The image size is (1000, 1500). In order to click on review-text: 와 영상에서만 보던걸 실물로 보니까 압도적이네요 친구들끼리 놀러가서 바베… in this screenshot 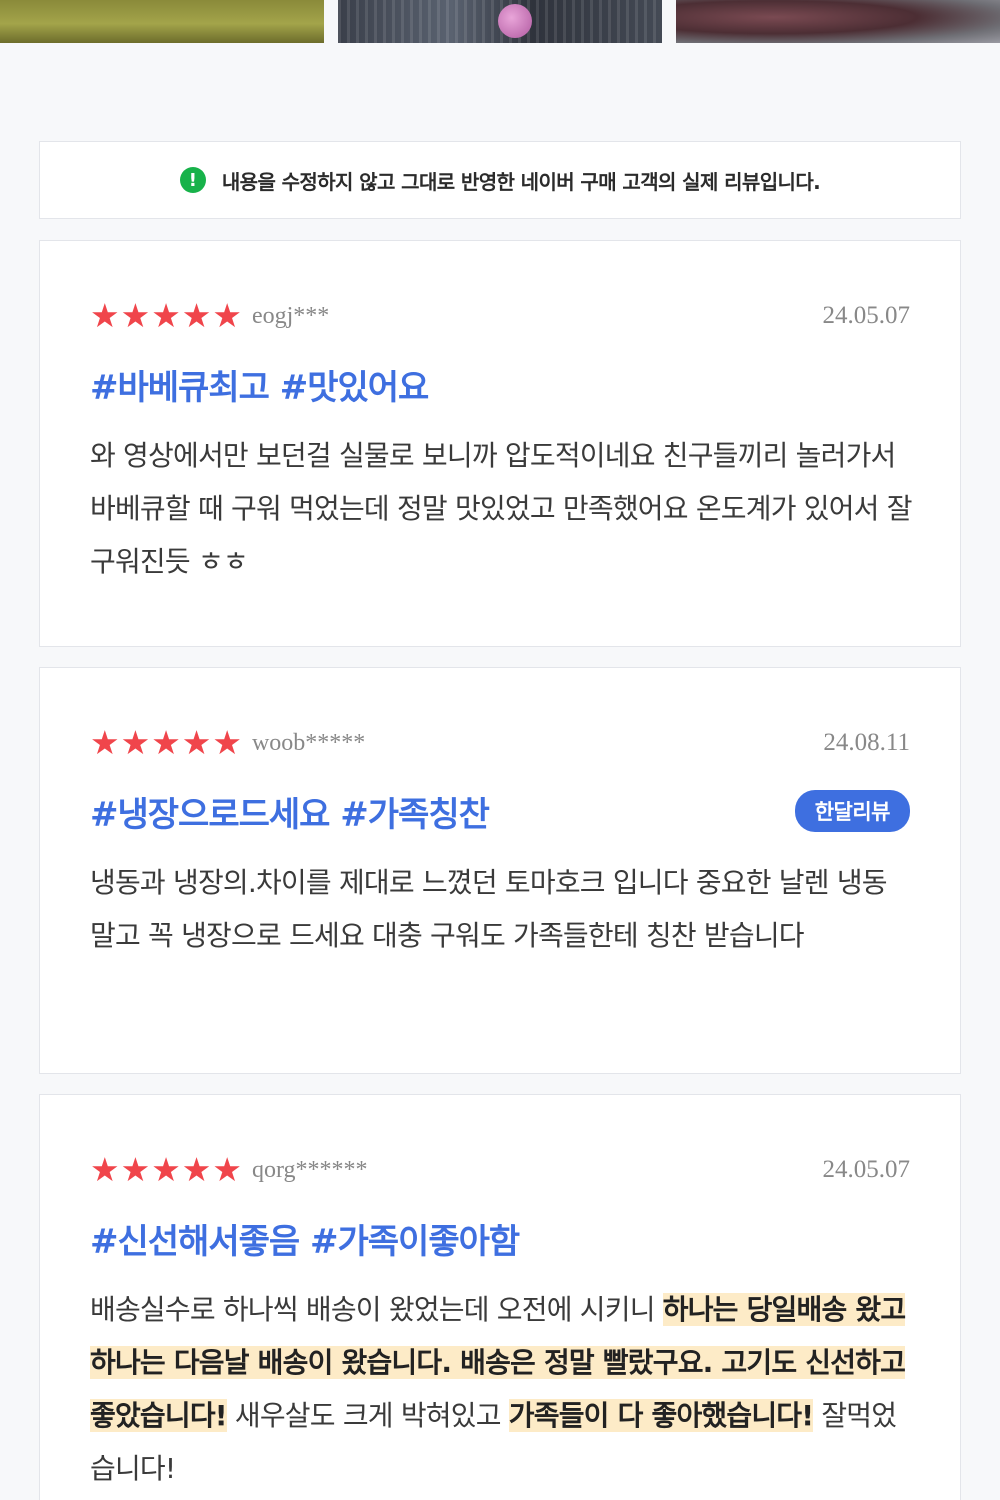, I will do `click(501, 508)`.